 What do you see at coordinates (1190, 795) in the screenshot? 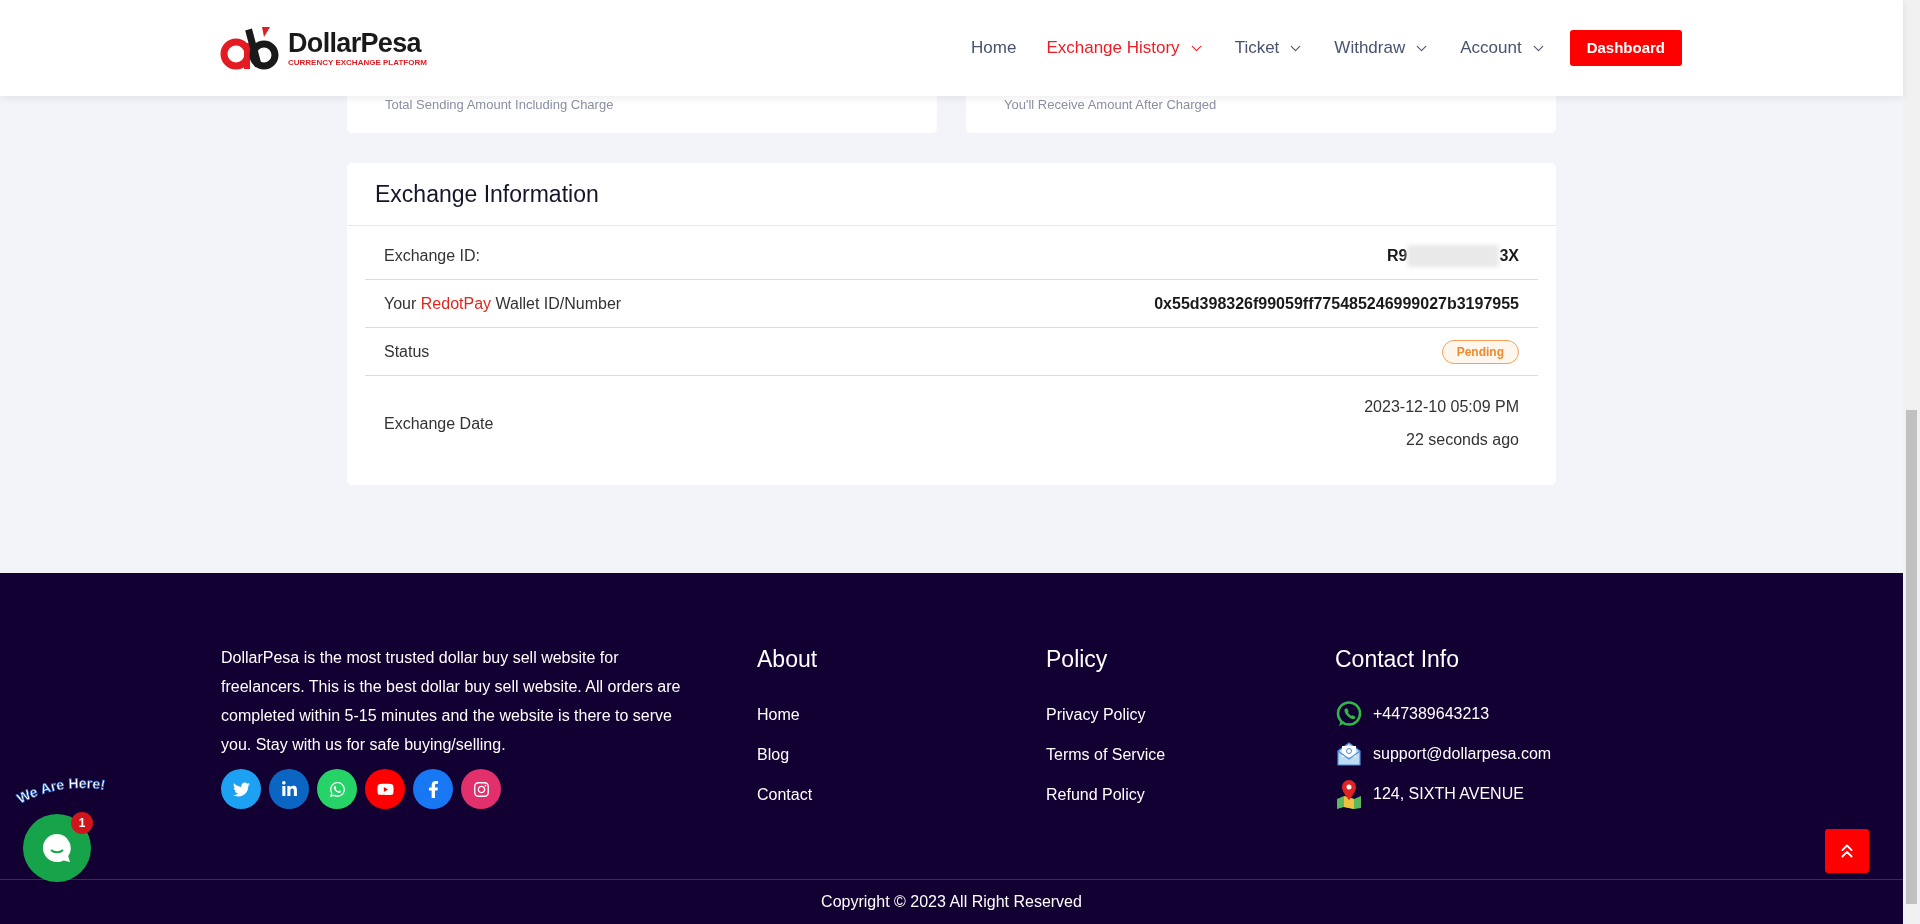
I see `footer-link: Refund Policy` at bounding box center [1190, 795].